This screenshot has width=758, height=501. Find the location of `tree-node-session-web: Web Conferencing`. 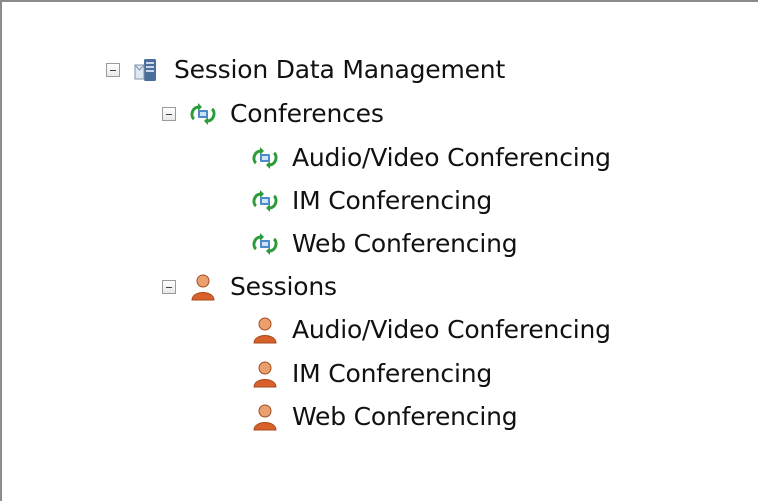

tree-node-session-web: Web Conferencing is located at coordinates (384, 417).